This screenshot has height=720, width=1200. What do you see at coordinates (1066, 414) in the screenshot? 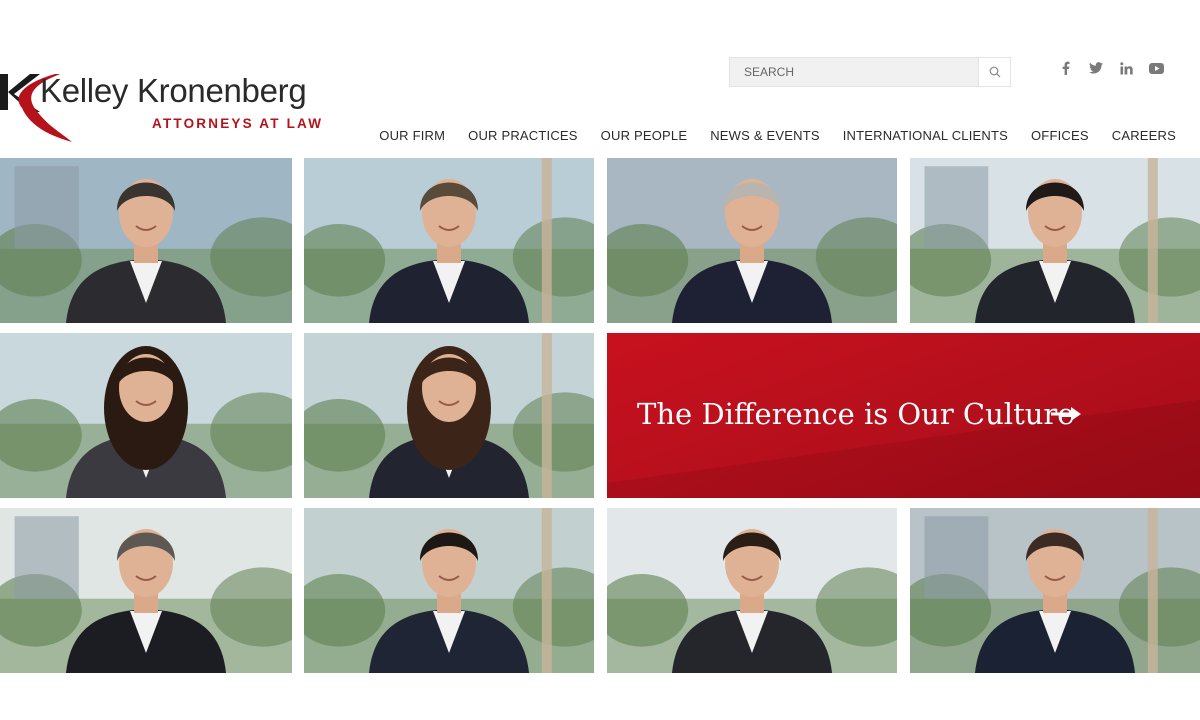
I see `arrow-right-icon` at bounding box center [1066, 414].